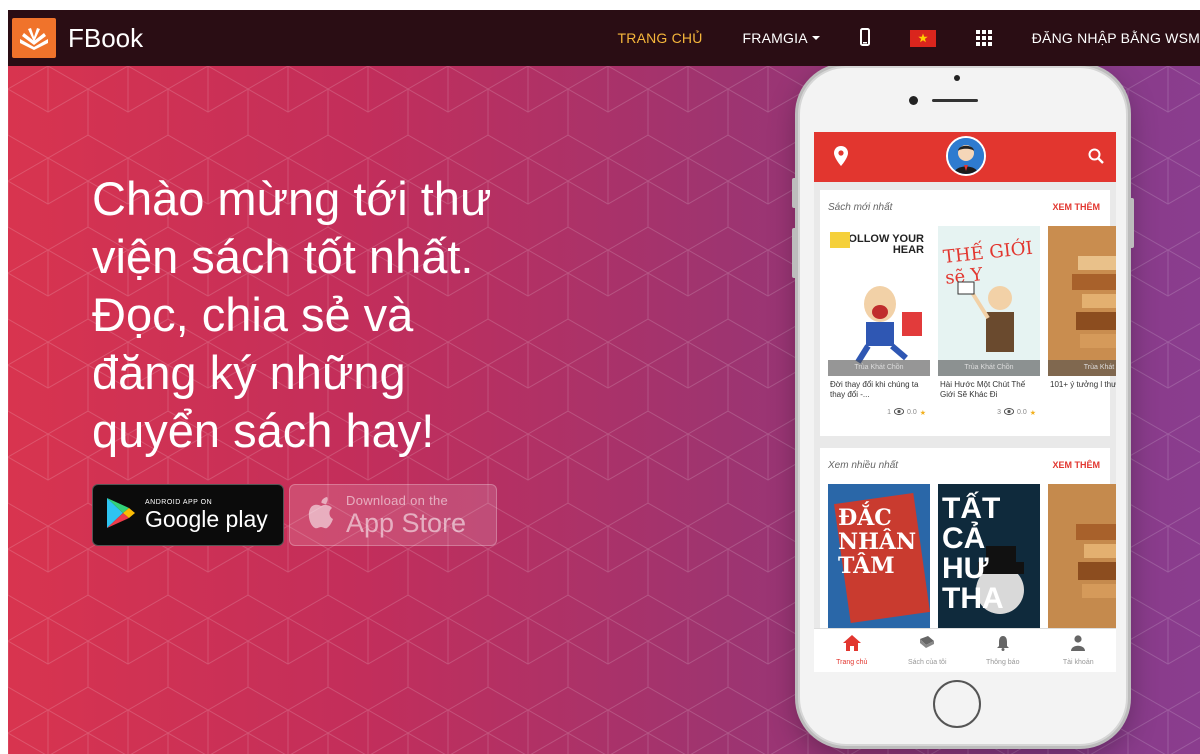  Describe the element at coordinates (179, 502) in the screenshot. I see `google-play-small-text: ANDROID APP ON` at that location.